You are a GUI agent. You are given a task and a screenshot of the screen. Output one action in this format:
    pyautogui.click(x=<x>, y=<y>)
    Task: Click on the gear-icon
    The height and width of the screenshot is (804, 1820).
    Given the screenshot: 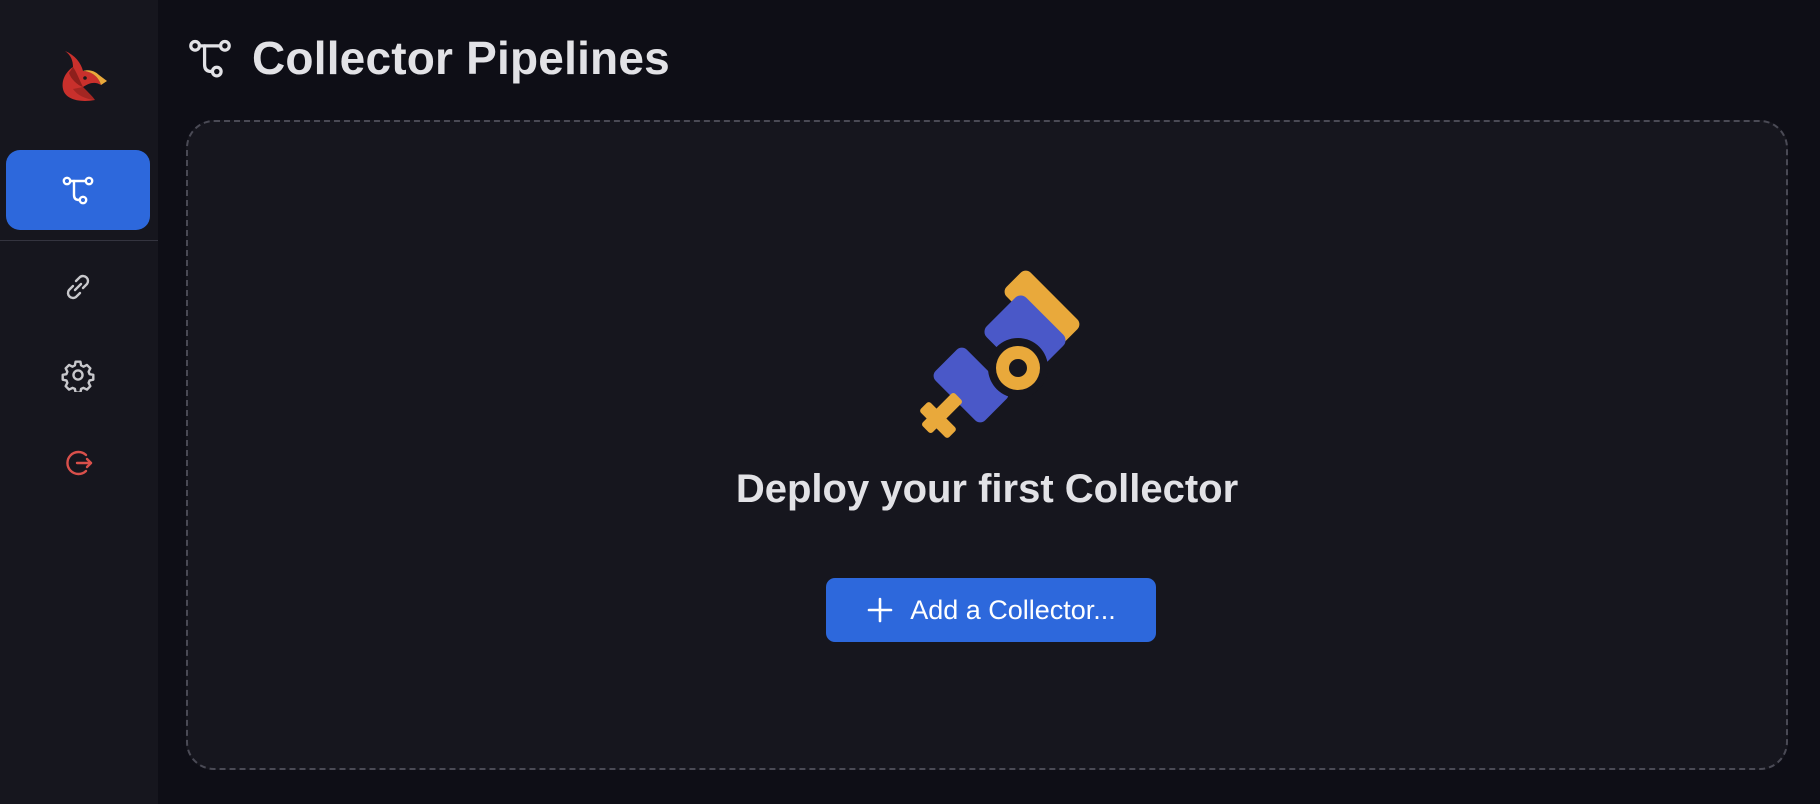 What is the action you would take?
    pyautogui.click(x=78, y=376)
    